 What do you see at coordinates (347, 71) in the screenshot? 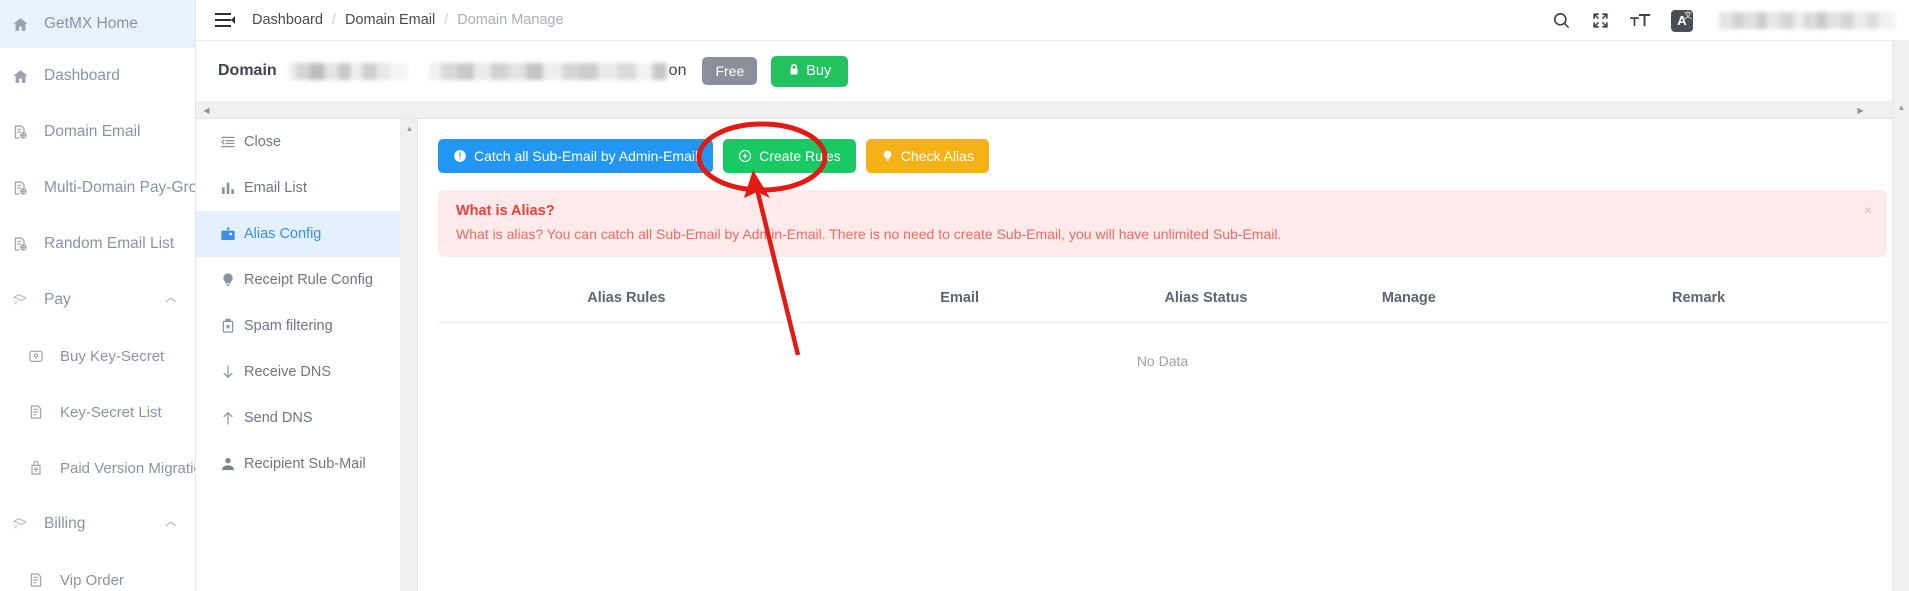
I see `domain-name-blurred-part1` at bounding box center [347, 71].